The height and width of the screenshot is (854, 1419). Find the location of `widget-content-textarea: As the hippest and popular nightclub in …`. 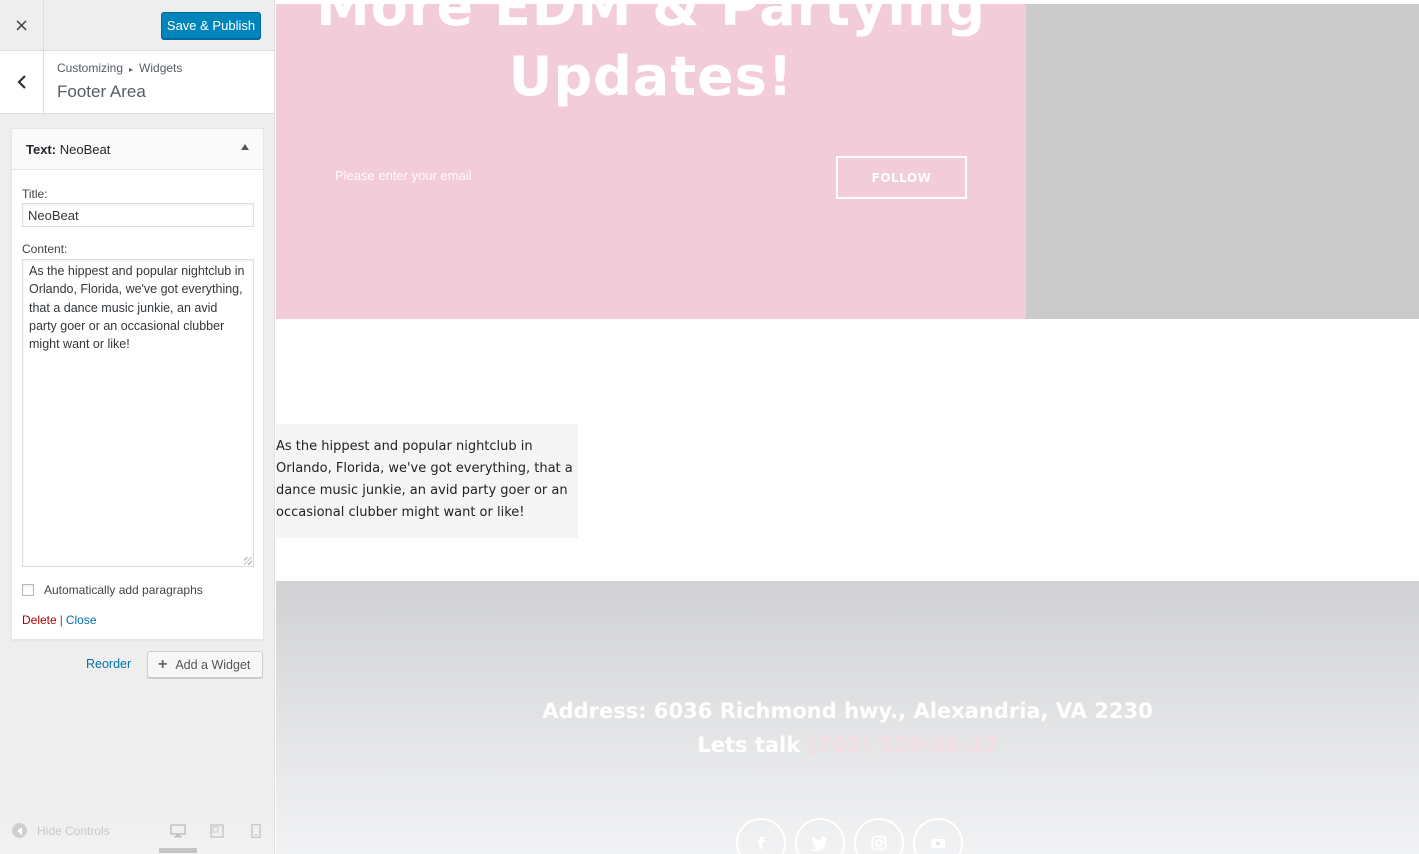

widget-content-textarea: As the hippest and popular nightclub in … is located at coordinates (138, 413).